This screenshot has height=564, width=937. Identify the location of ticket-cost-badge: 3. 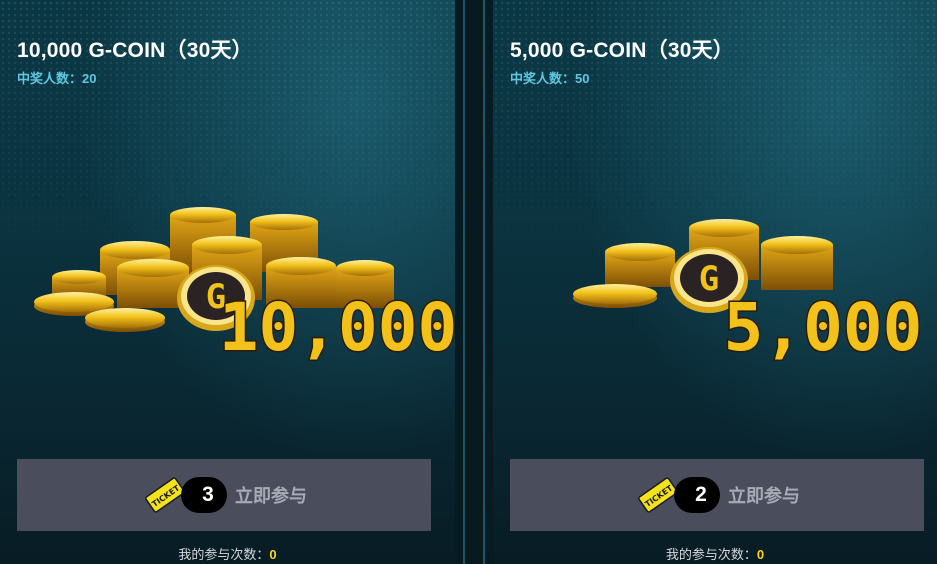
(204, 495).